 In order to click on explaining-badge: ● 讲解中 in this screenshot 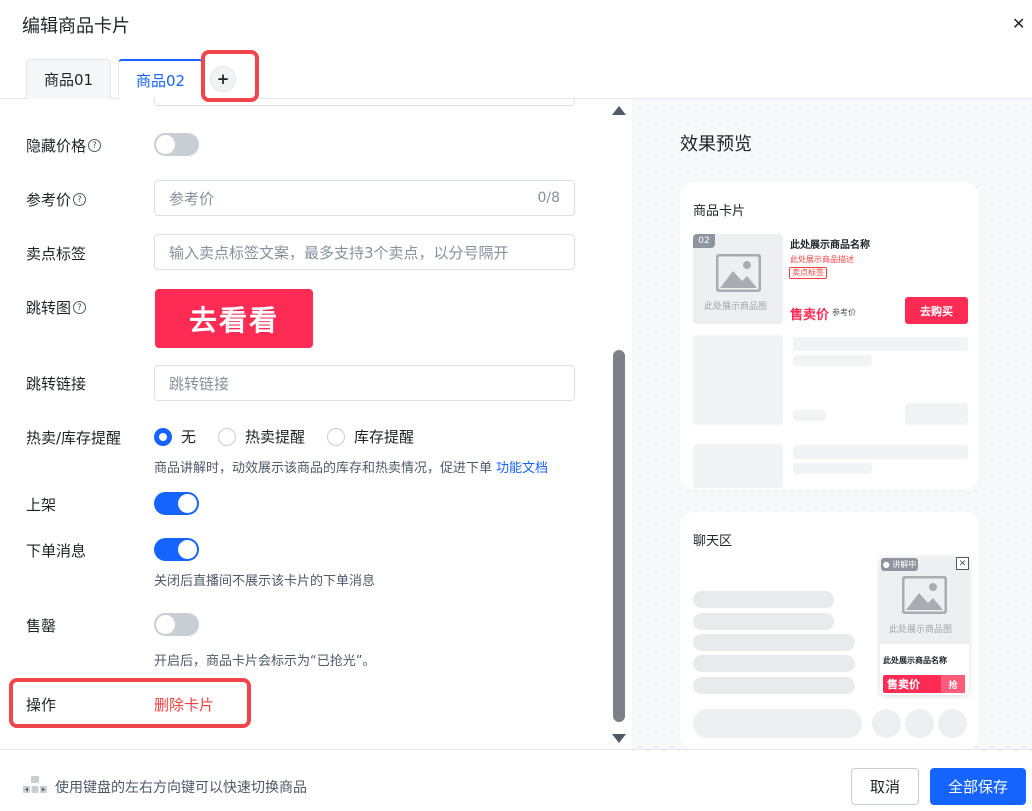, I will do `click(899, 564)`.